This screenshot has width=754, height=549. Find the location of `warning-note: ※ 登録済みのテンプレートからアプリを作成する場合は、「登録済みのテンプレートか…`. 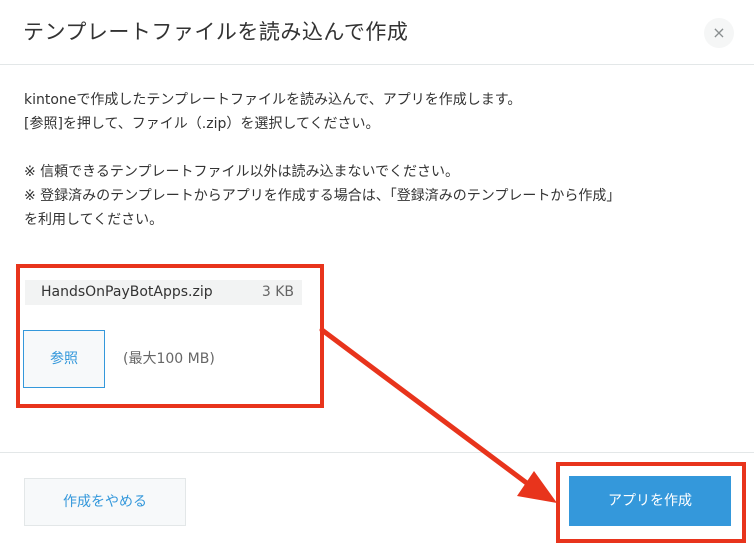

warning-note: ※ 登録済みのテンプレートからアプリを作成する場合は、「登録済みのテンプレートか… is located at coordinates (322, 196).